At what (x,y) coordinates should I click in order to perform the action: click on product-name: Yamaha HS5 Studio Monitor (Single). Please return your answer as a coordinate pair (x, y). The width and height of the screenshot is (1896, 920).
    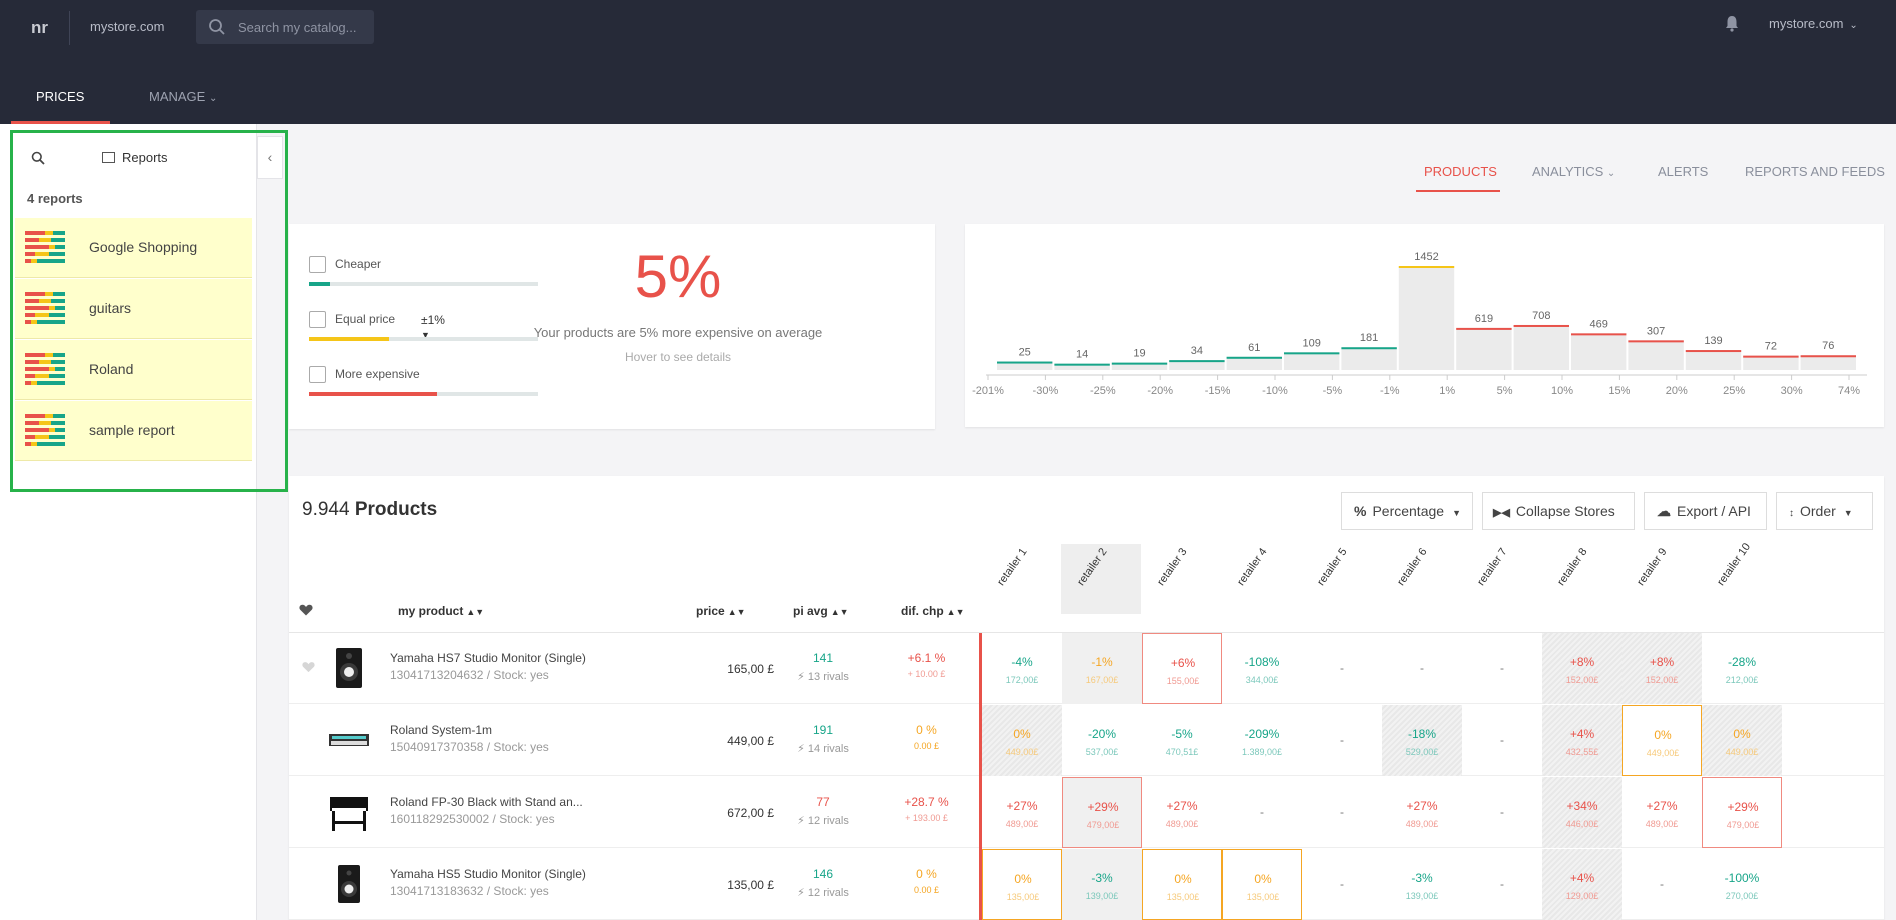
    Looking at the image, I should click on (488, 874).